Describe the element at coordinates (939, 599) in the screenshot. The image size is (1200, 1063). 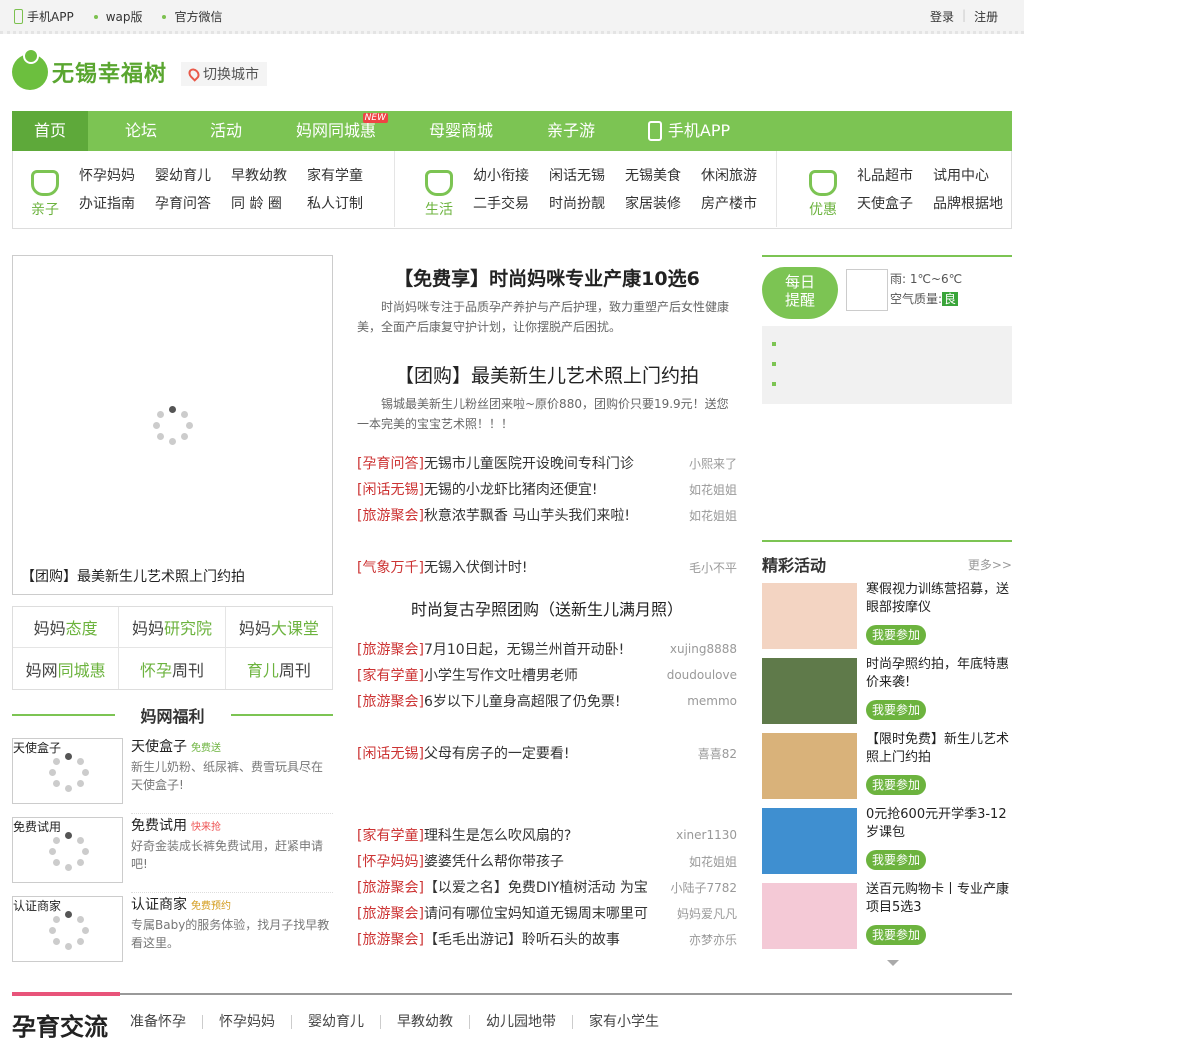
I see `activity-text: 寒假视力训练营招募，送眼部按摩仪` at that location.